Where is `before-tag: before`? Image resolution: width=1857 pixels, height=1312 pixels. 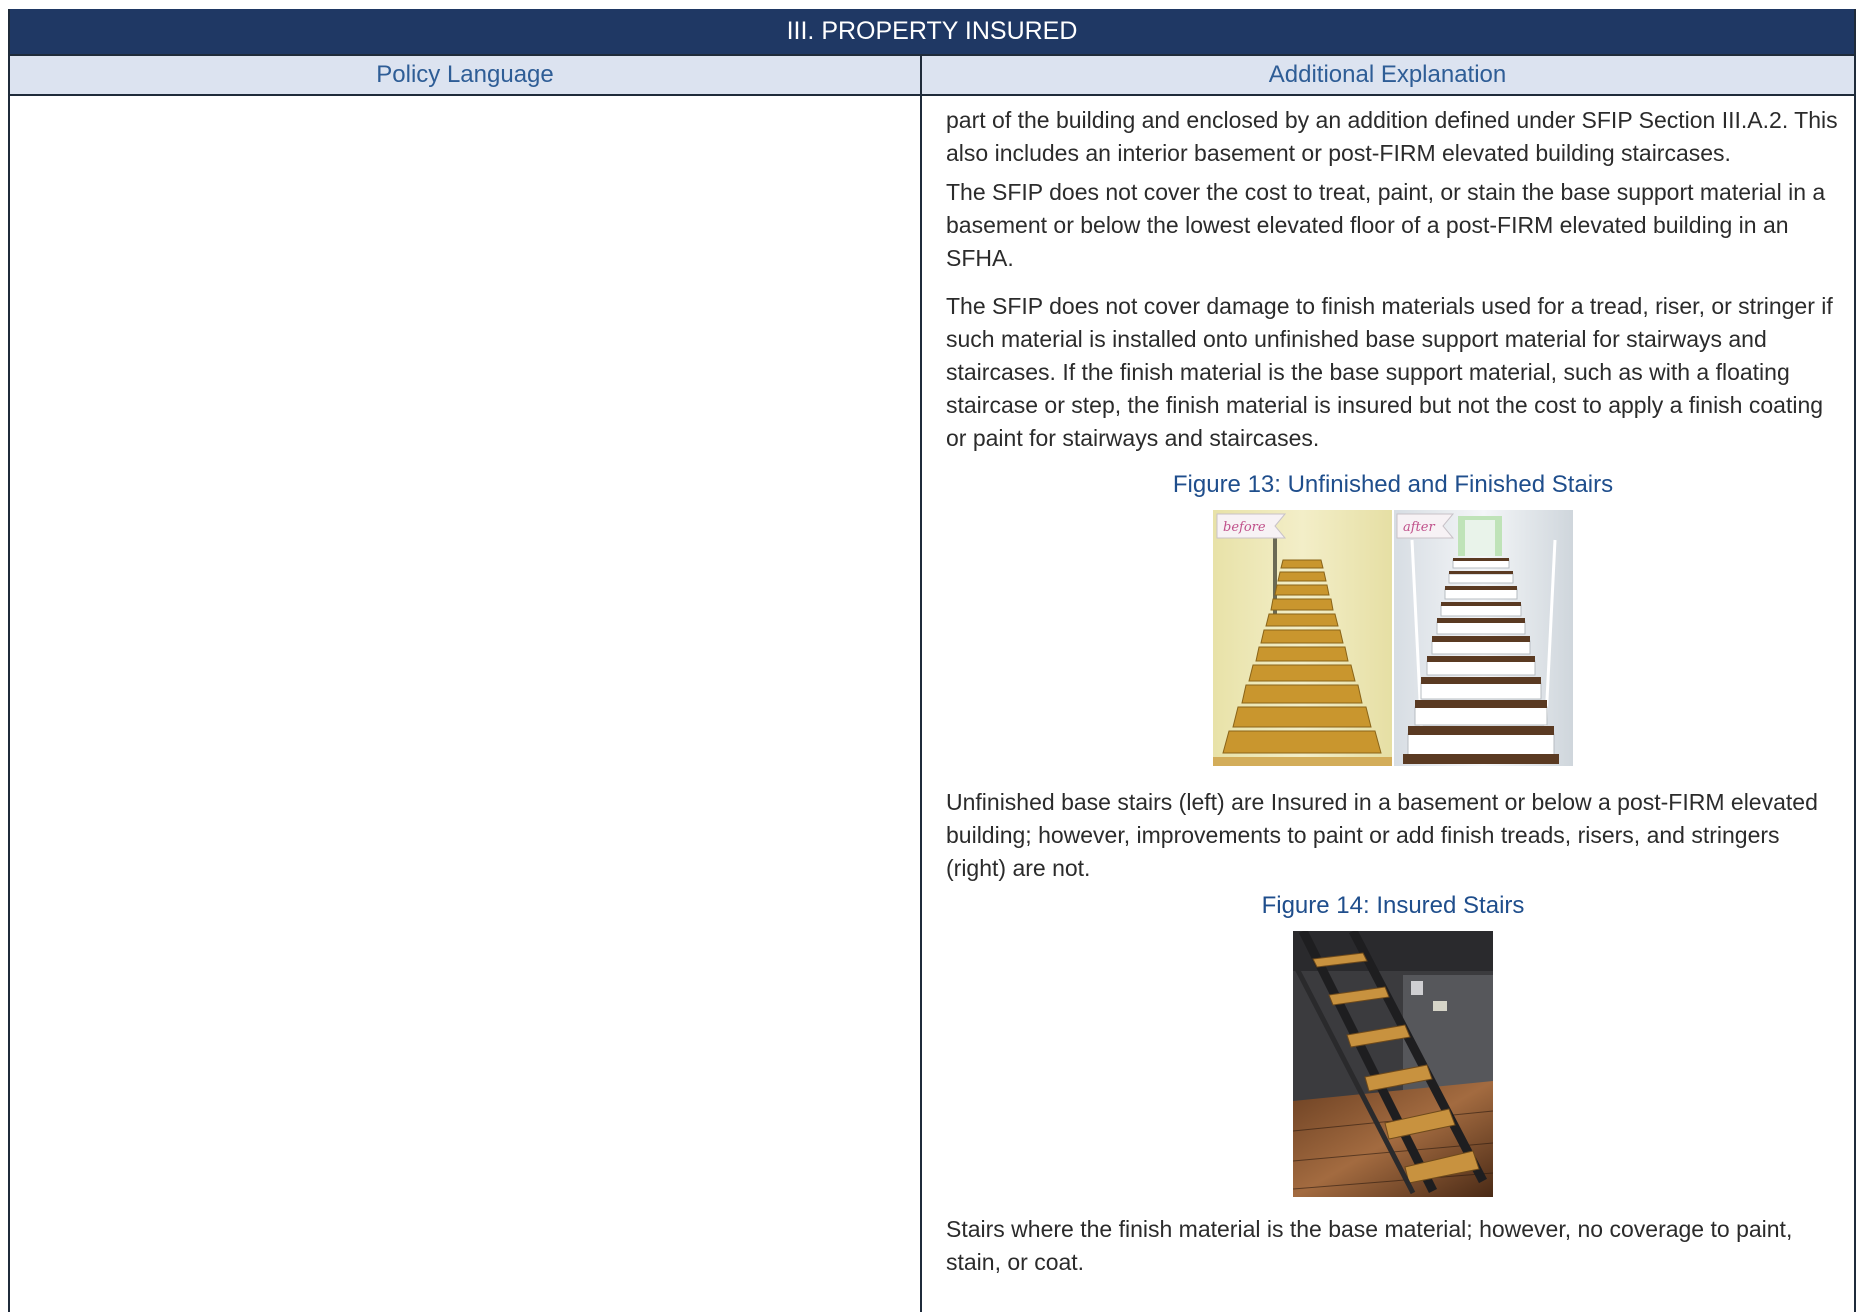
before-tag: before is located at coordinates (1244, 527).